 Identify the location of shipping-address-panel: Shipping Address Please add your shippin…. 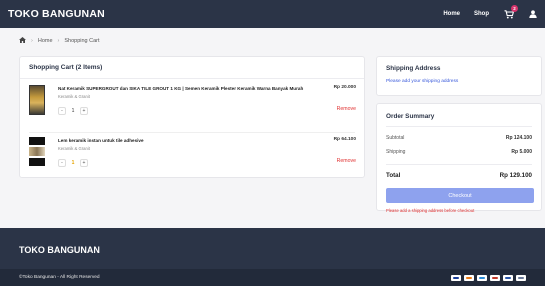
(459, 76).